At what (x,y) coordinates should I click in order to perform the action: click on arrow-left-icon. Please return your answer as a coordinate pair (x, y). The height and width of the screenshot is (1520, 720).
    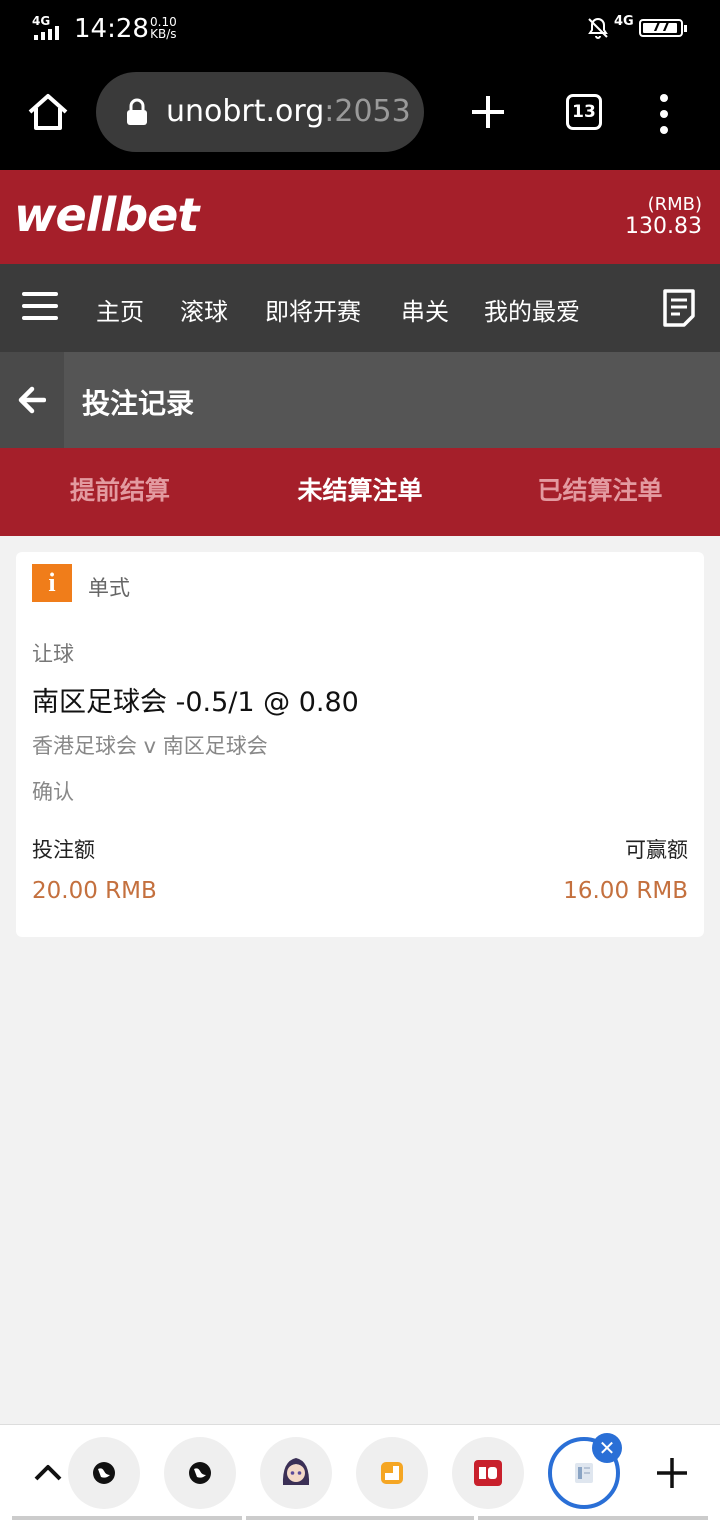
    Looking at the image, I should click on (32, 400).